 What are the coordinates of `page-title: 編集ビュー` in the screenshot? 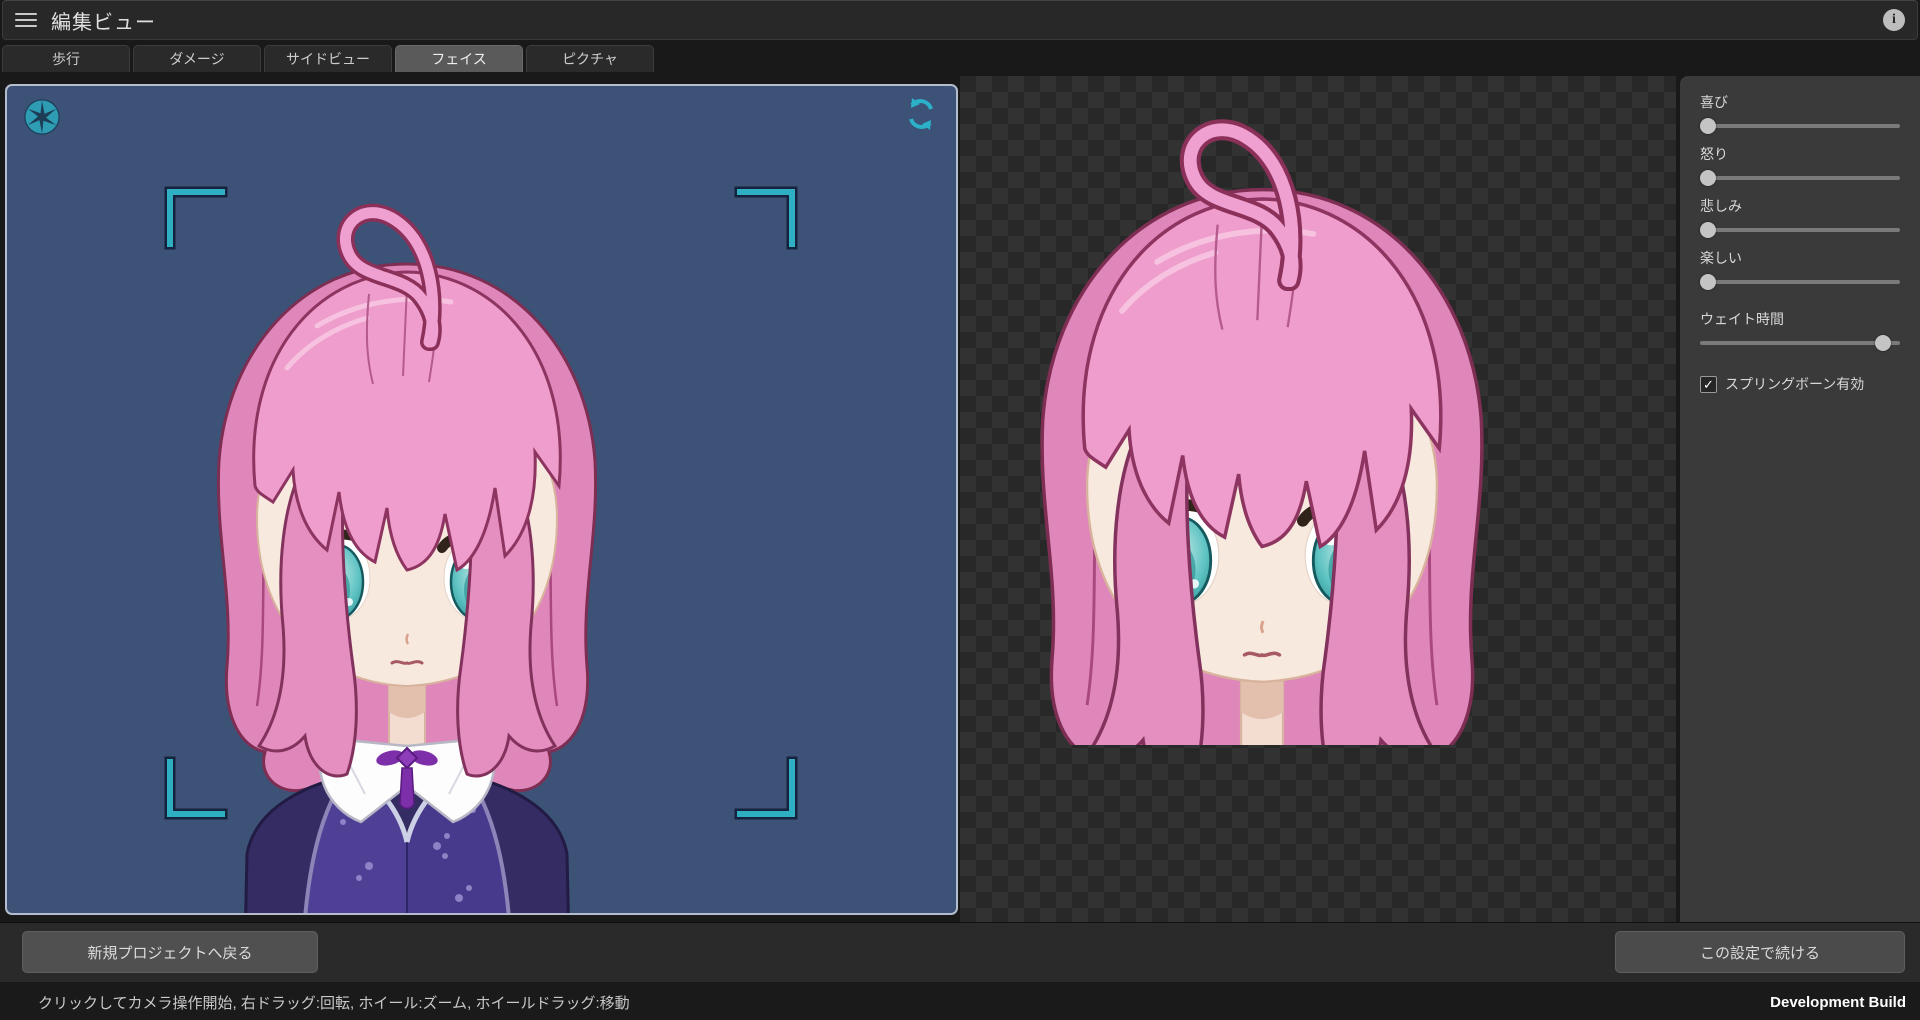 It's located at (103, 22).